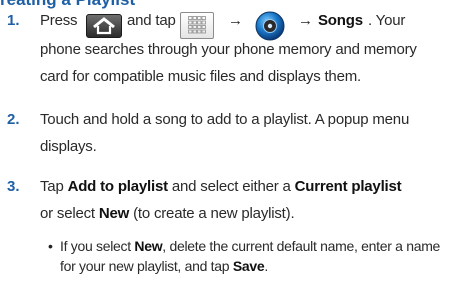 Image resolution: width=473 pixels, height=286 pixels. Describe the element at coordinates (164, 266) in the screenshot. I see `bullet-text: for your new playlist, and tap Save.` at that location.